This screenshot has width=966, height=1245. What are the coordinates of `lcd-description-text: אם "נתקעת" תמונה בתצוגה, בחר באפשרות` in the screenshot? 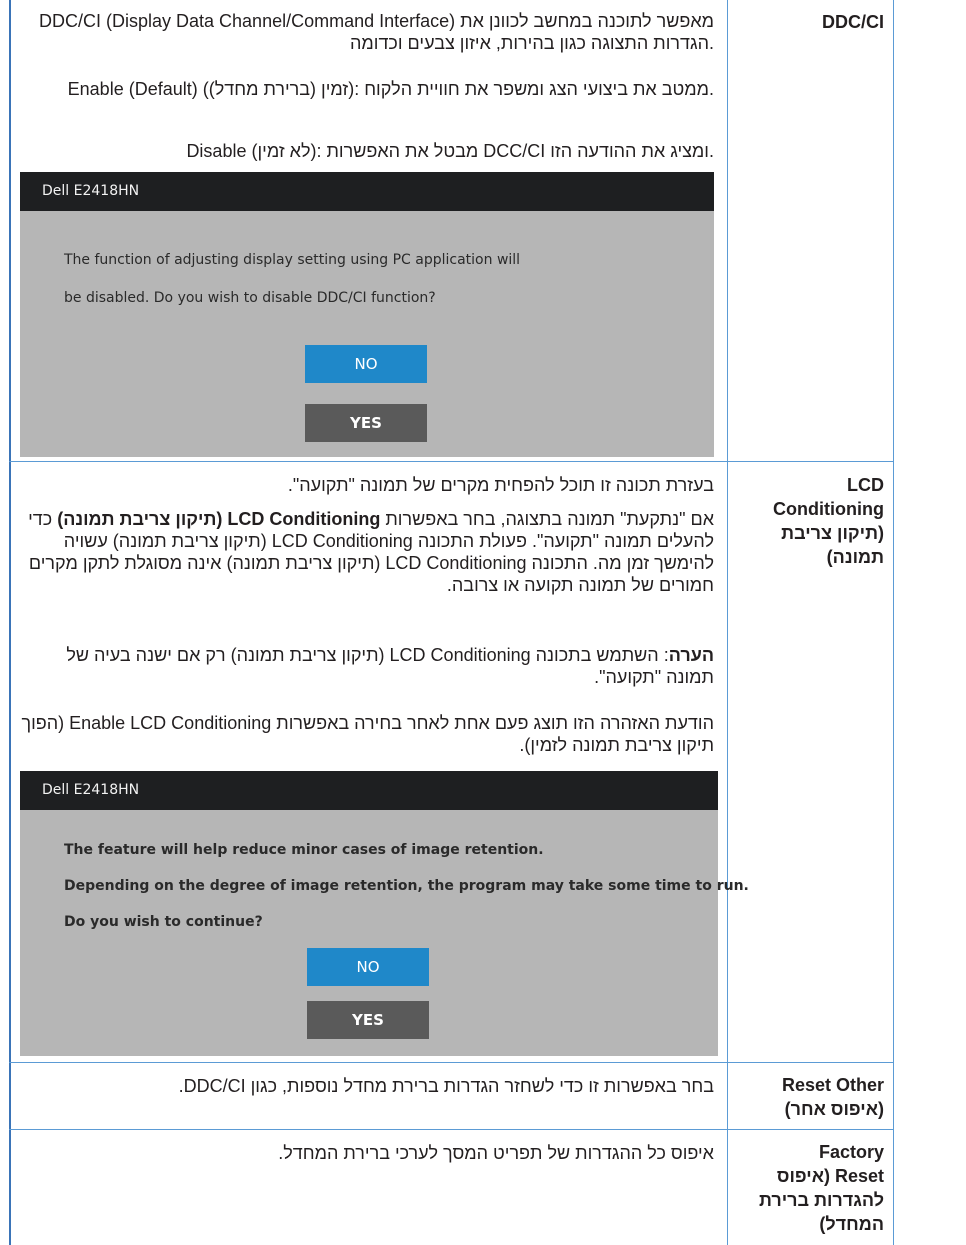 It's located at (547, 519).